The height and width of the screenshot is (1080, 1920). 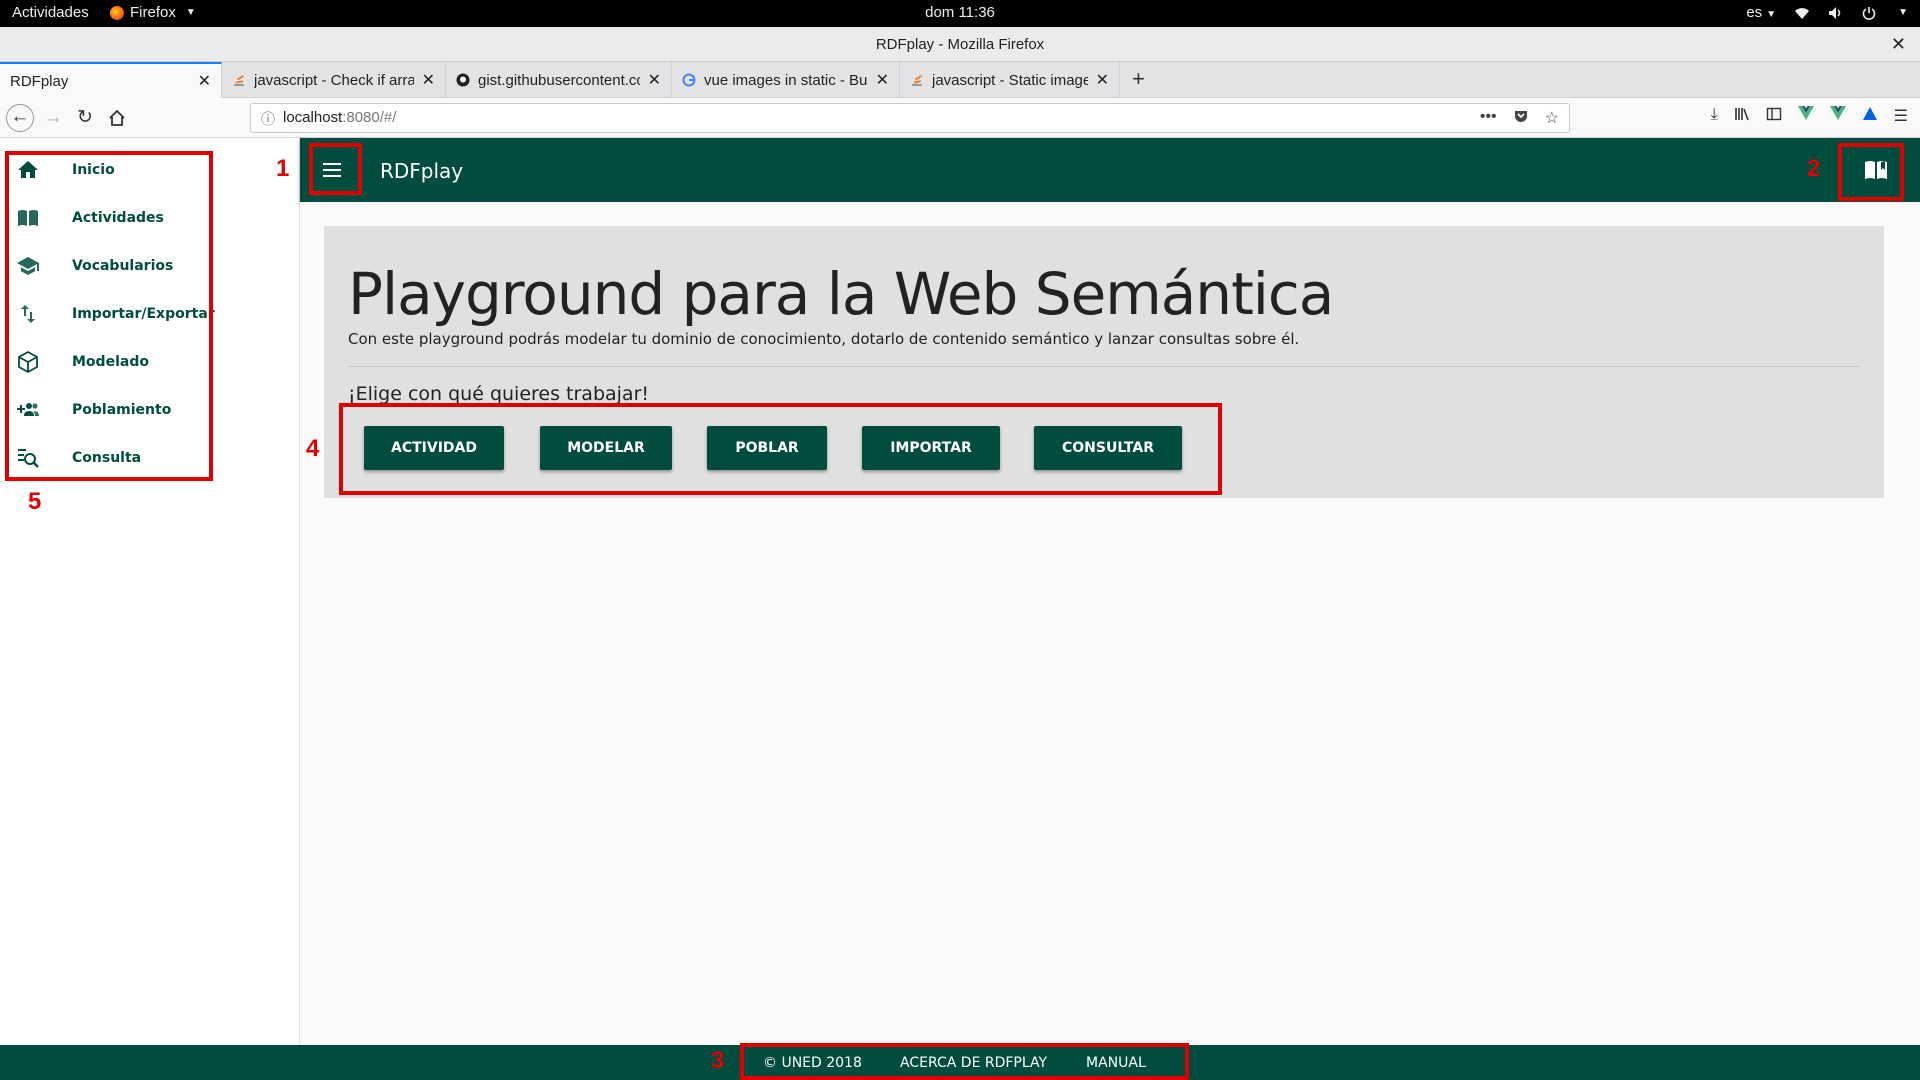 I want to click on annotation-box-sidebar, so click(x=109, y=316).